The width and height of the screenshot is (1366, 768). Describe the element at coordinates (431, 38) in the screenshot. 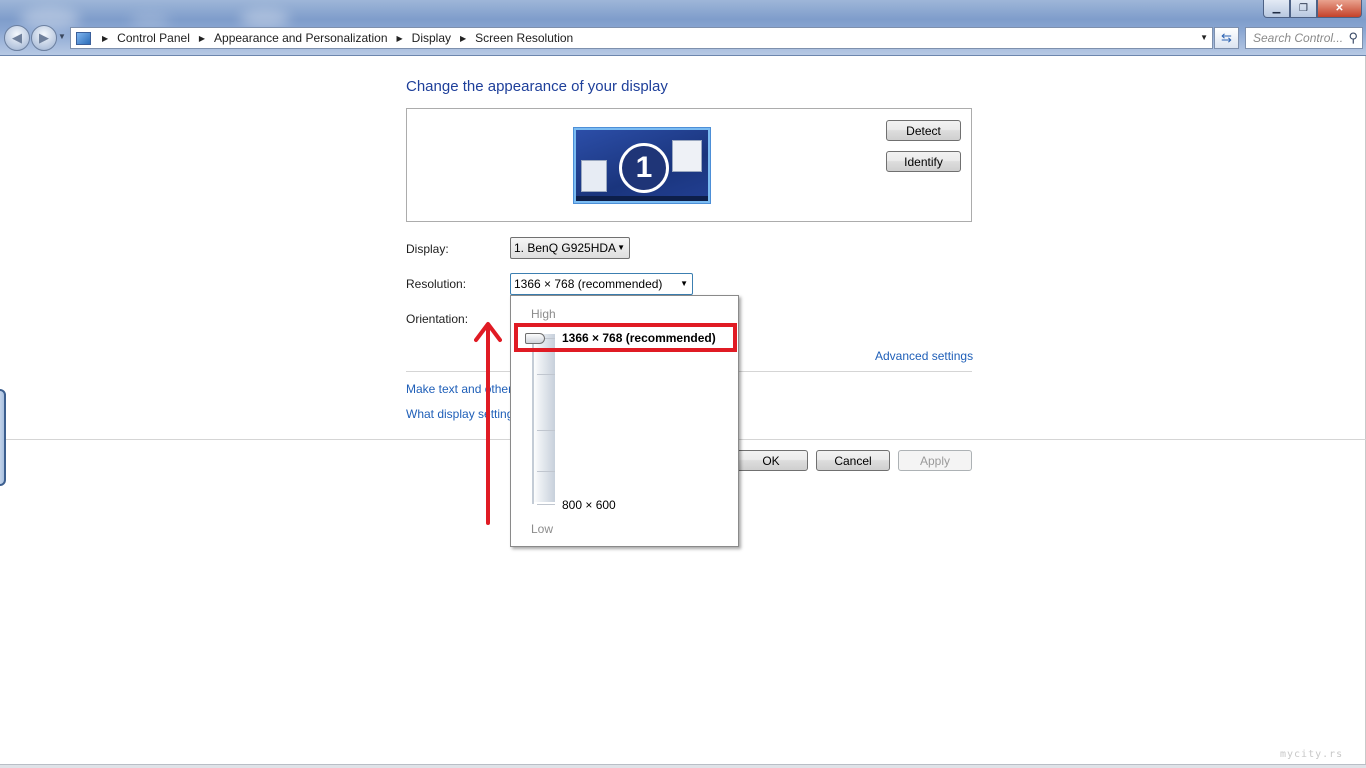

I see `breadcrumb-display: Display` at that location.